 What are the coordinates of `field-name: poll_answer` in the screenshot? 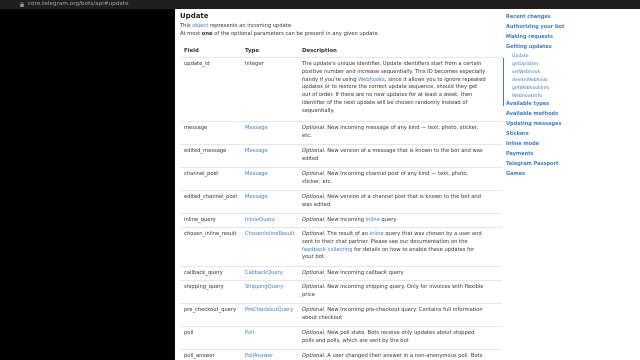 It's located at (210, 354).